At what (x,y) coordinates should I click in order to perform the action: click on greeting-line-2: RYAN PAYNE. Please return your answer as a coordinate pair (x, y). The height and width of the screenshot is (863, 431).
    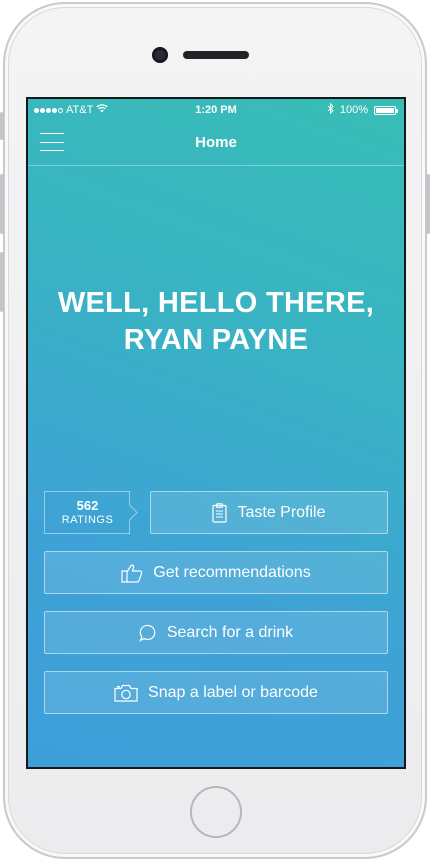
    Looking at the image, I should click on (216, 340).